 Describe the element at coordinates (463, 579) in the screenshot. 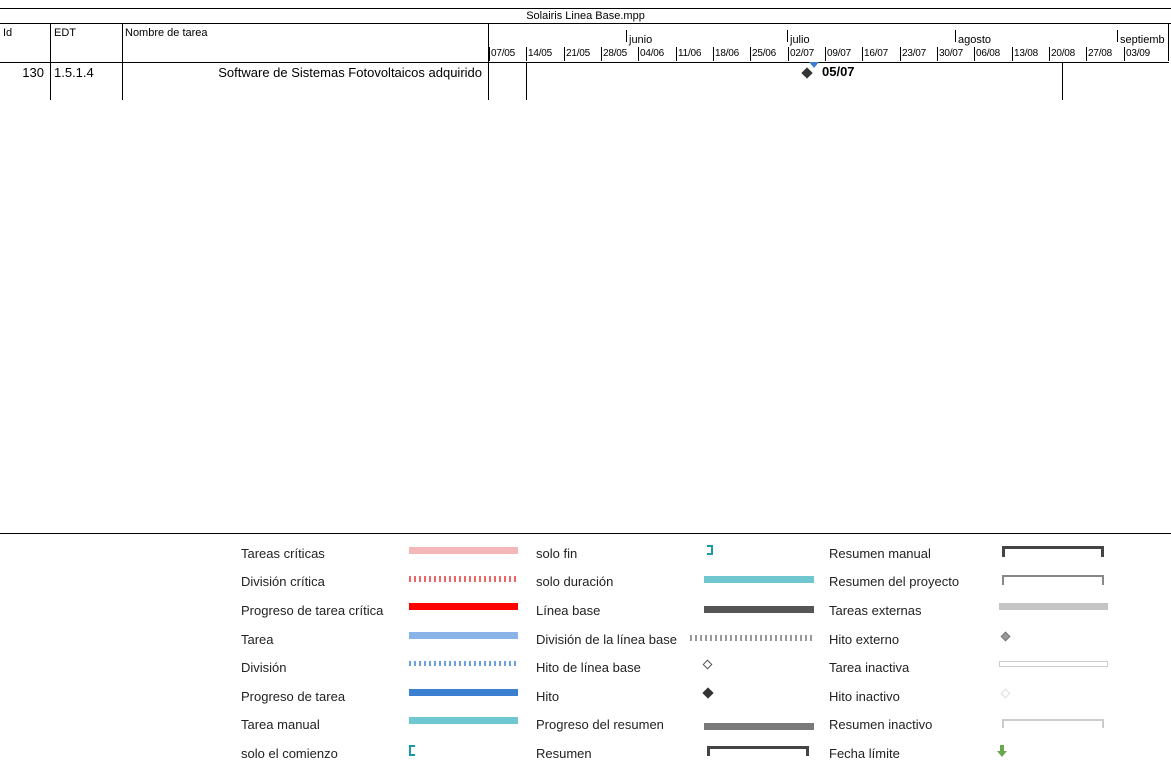

I see `critical-split-icon` at that location.